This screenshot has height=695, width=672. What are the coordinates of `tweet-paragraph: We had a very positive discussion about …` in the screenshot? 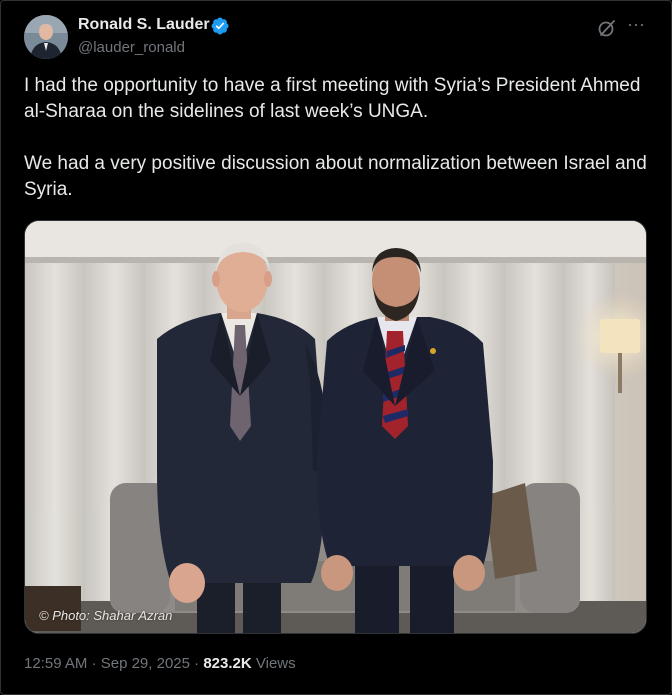 It's located at (335, 176).